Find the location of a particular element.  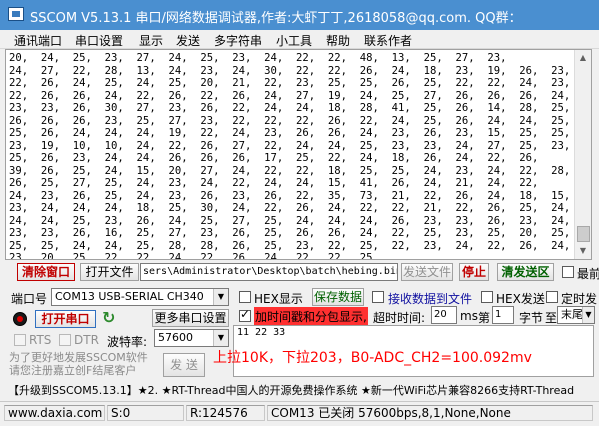

hex-send-checkbox is located at coordinates (487, 297).